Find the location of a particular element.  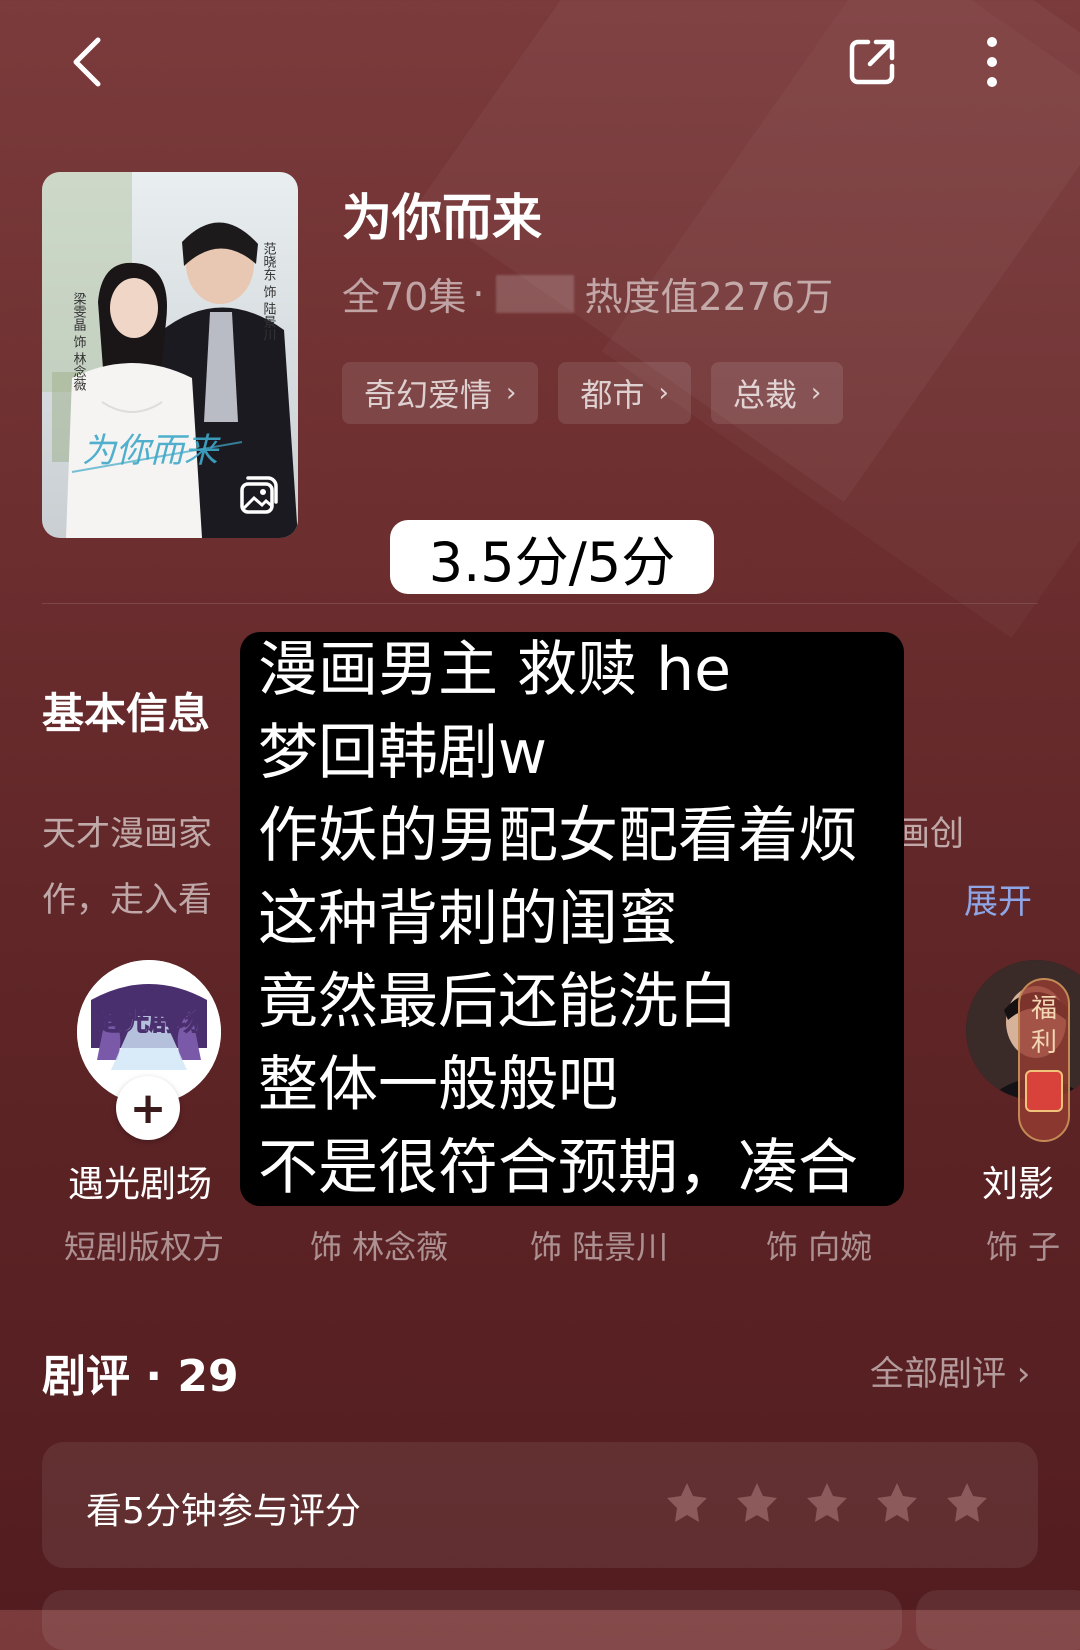

overlay-note-line: 竟然最后还能洗白 is located at coordinates (498, 1002).